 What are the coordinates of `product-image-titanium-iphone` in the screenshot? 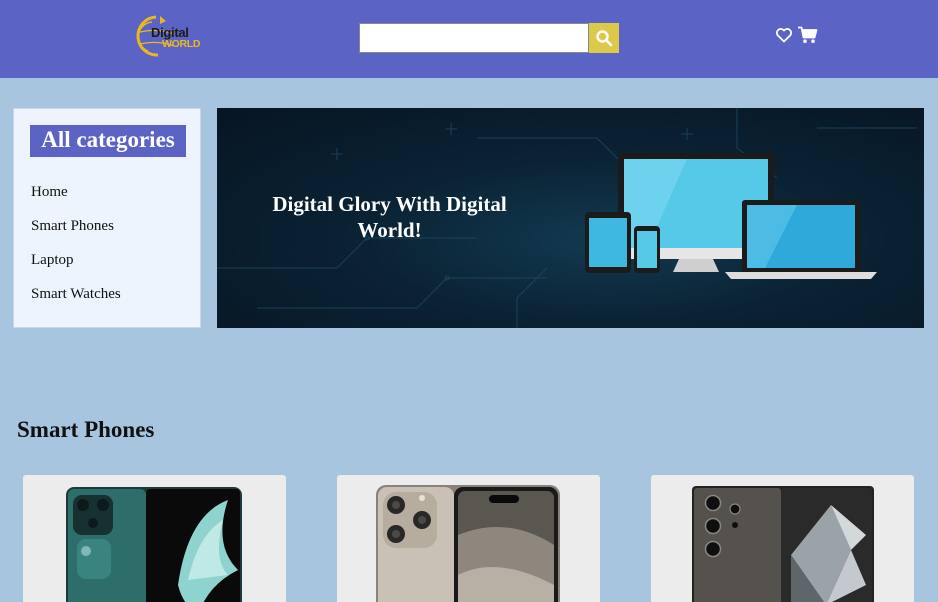 It's located at (468, 543).